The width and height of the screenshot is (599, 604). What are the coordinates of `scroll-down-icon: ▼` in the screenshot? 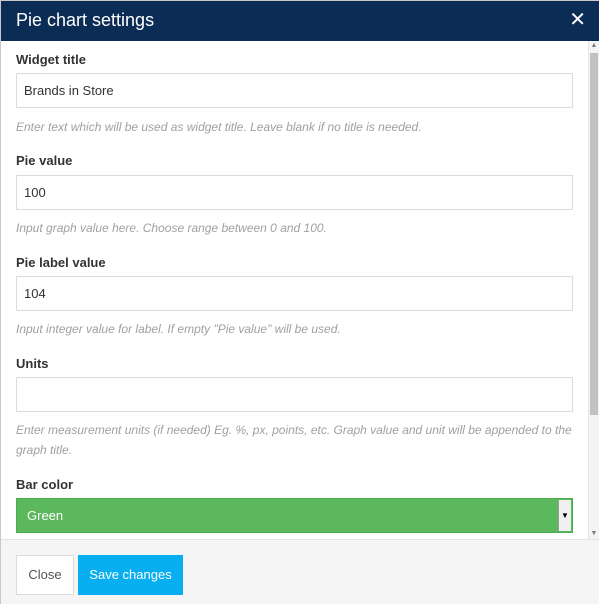 It's located at (594, 534).